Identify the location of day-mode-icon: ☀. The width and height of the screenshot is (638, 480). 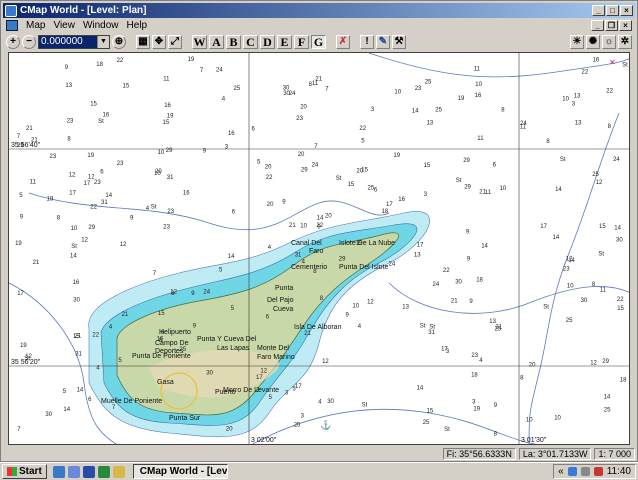
(577, 42).